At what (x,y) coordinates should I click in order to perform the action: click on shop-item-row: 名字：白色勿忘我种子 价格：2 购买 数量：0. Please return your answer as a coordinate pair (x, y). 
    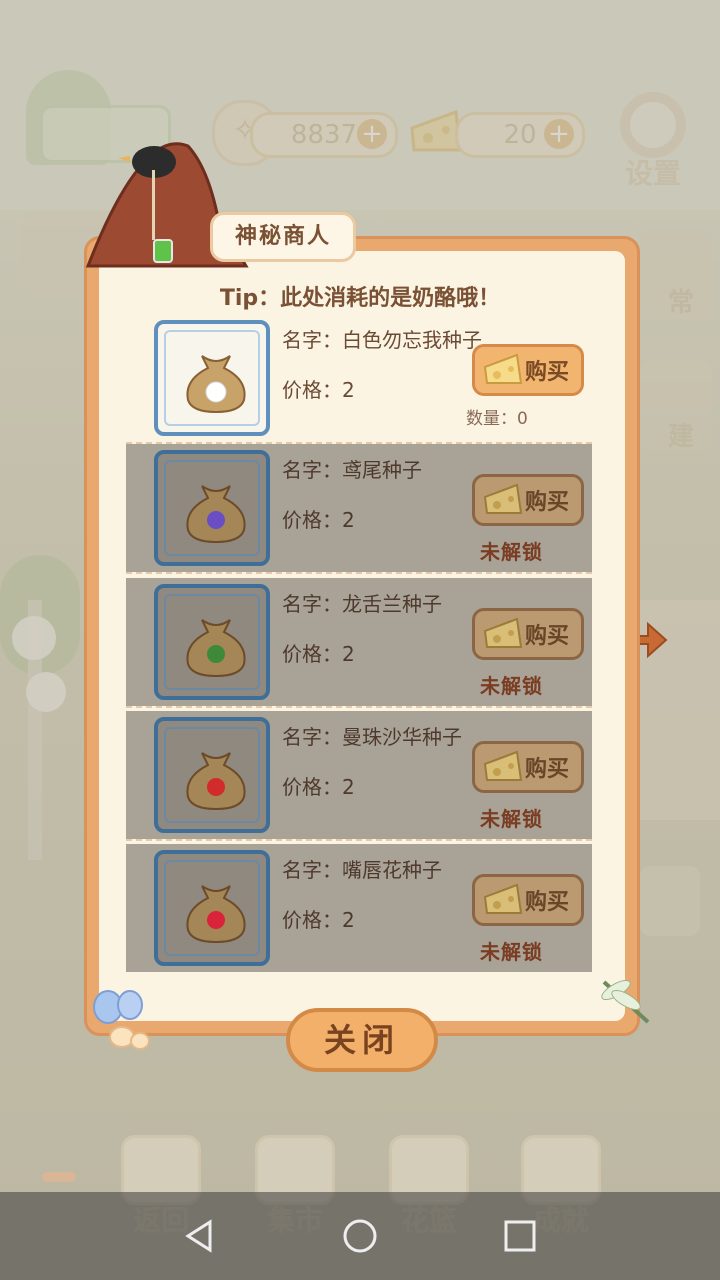
    Looking at the image, I should click on (359, 379).